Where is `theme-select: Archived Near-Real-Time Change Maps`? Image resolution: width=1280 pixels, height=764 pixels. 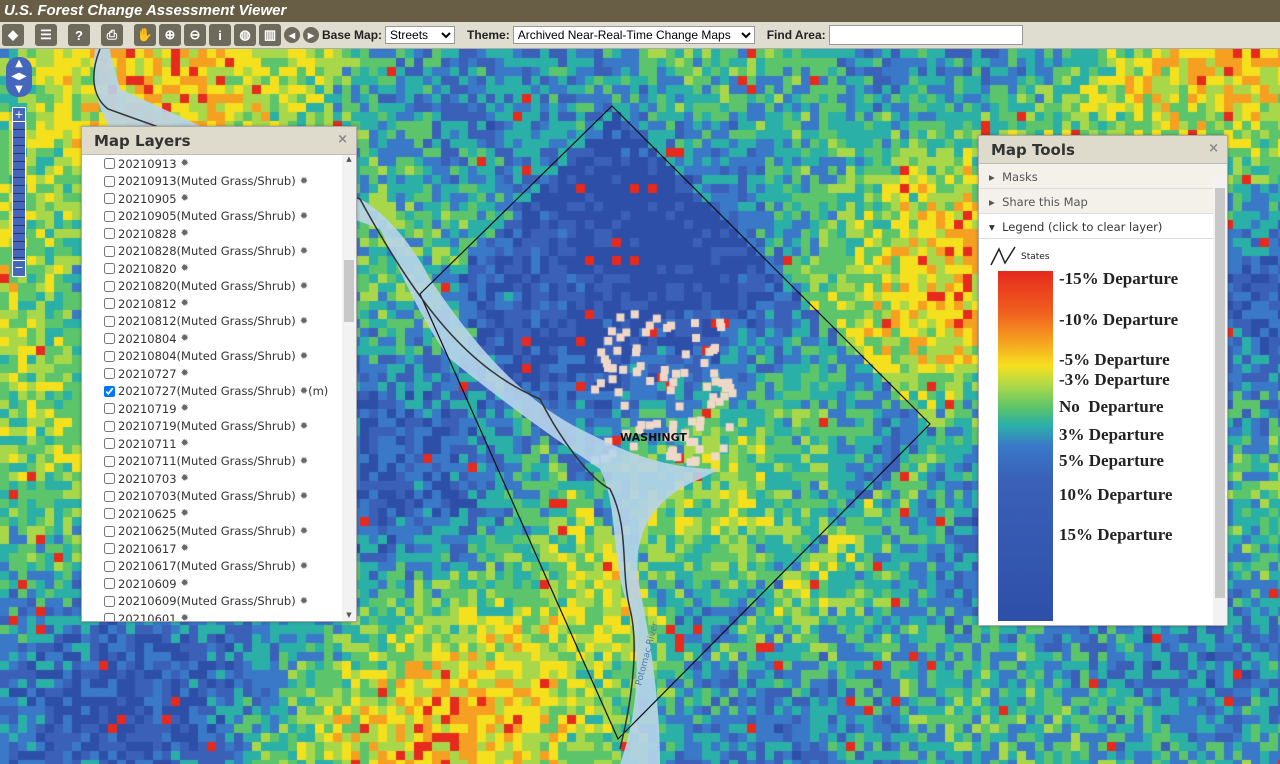
theme-select: Archived Near-Real-Time Change Maps is located at coordinates (633, 35).